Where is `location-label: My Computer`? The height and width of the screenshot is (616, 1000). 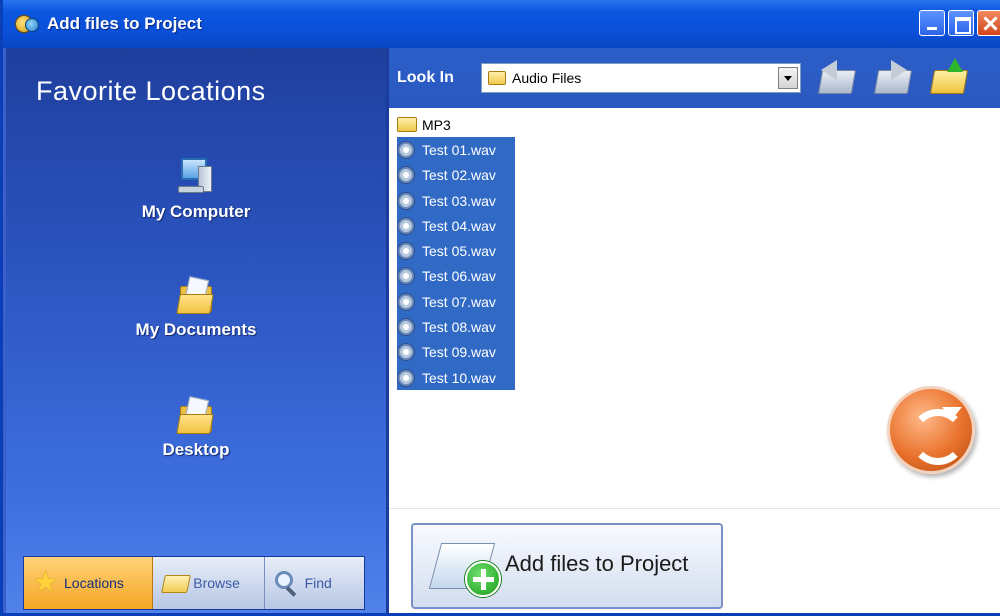
location-label: My Computer is located at coordinates (196, 211).